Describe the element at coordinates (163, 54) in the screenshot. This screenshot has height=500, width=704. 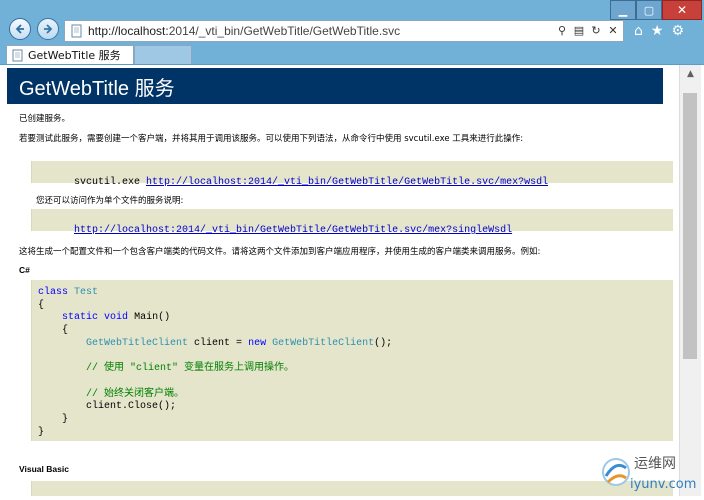
I see `new-tab-button` at that location.